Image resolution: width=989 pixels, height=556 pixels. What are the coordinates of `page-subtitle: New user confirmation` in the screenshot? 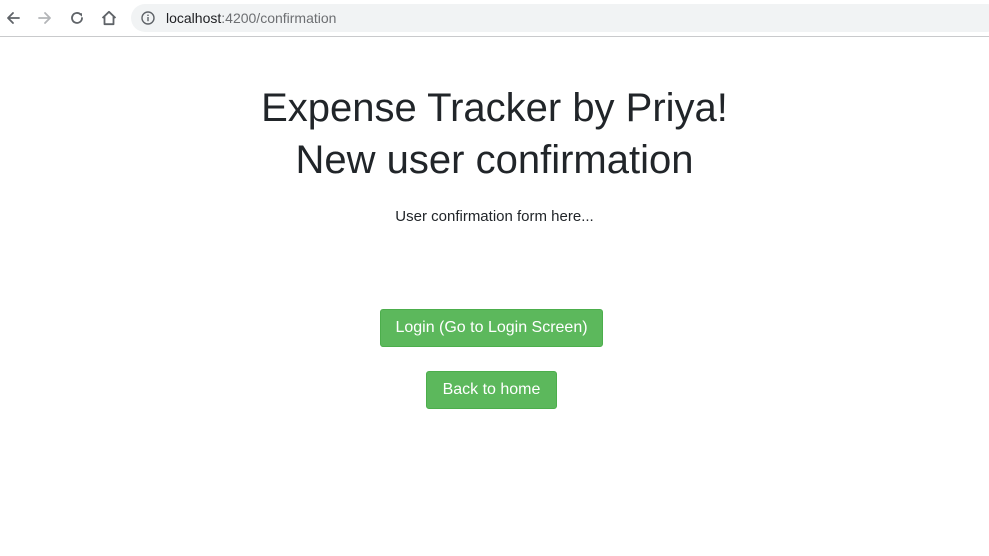 It's located at (494, 160).